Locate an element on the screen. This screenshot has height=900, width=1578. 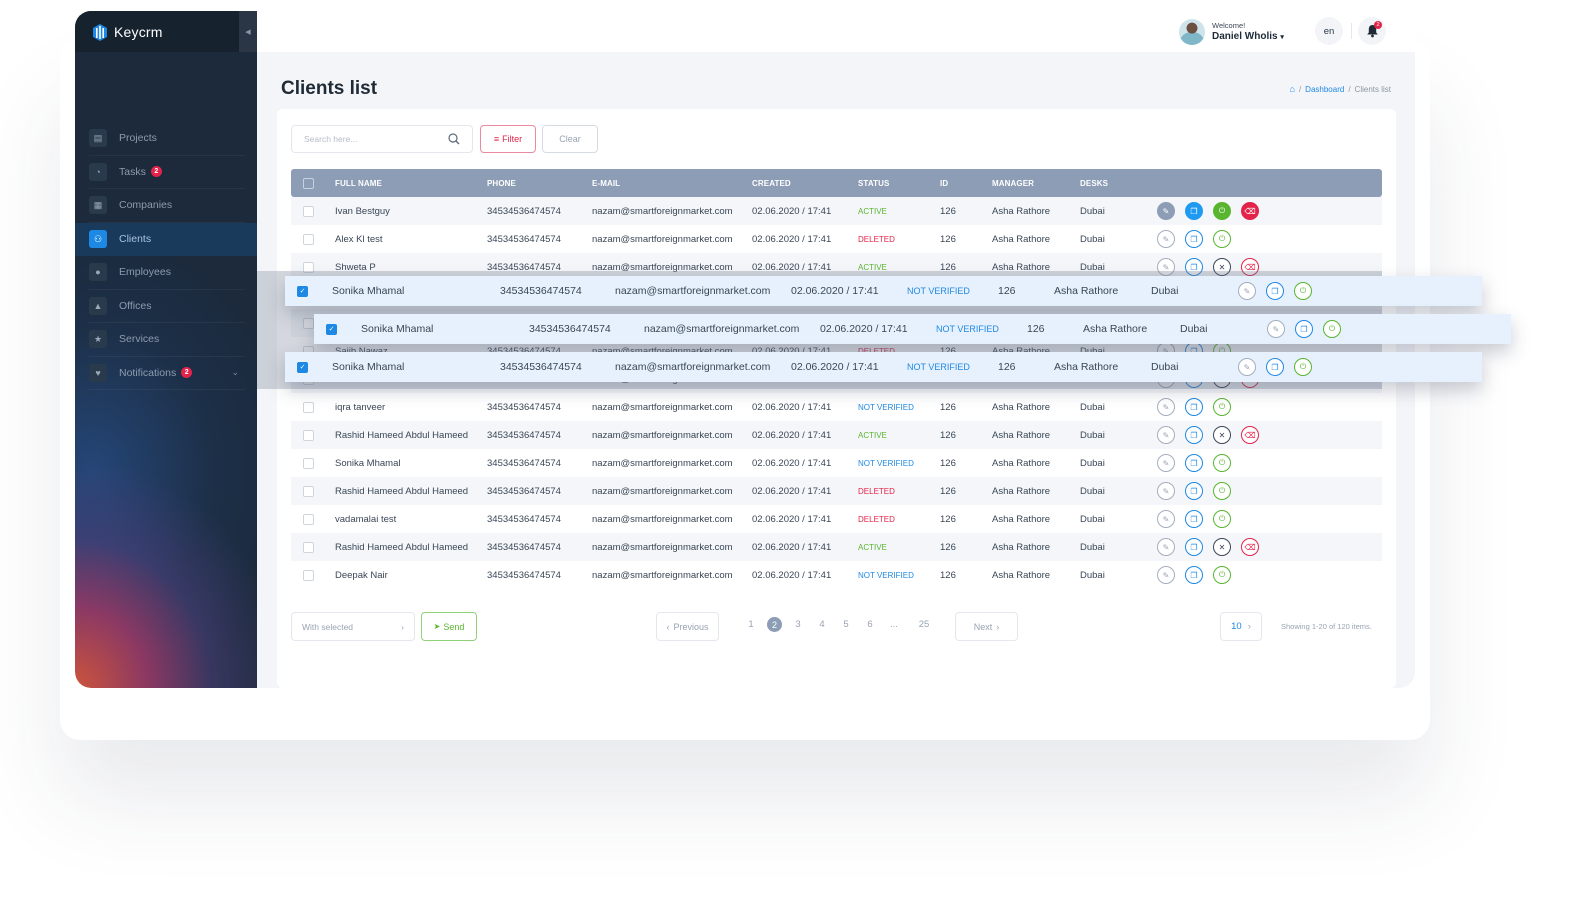
sidebar-item-offices: ▲ Offices is located at coordinates (167, 306).